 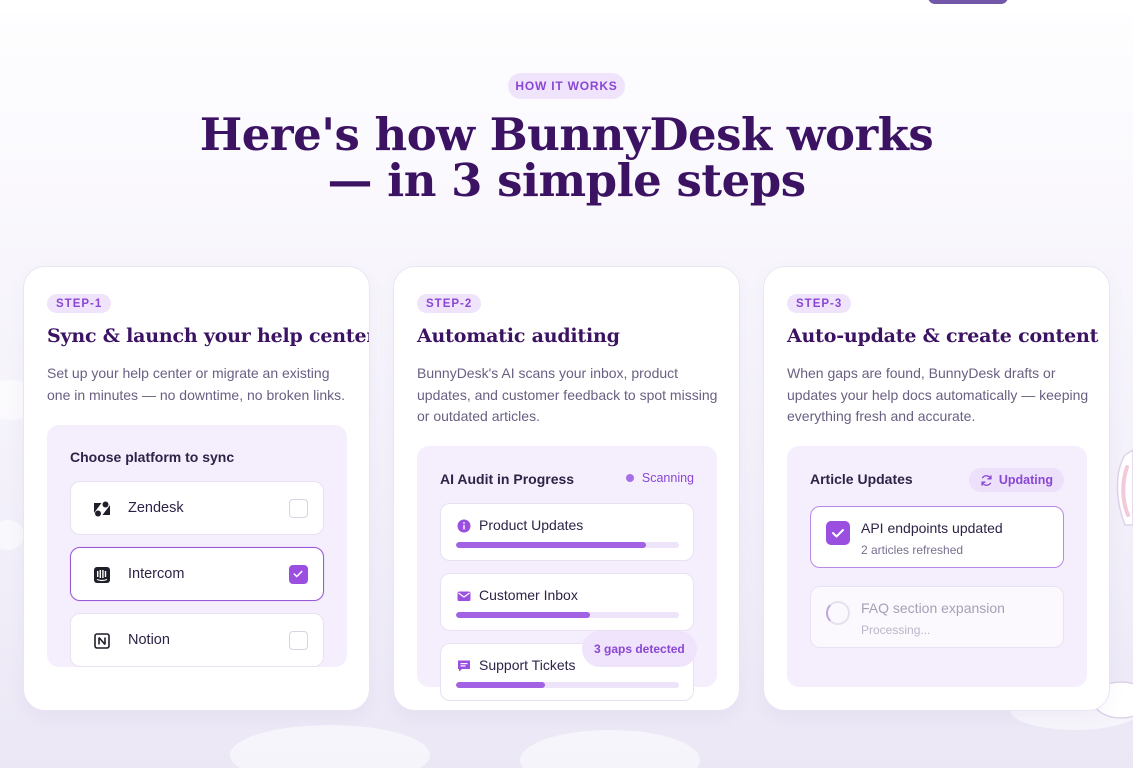 I want to click on status-label: Updating, so click(x=1025, y=480).